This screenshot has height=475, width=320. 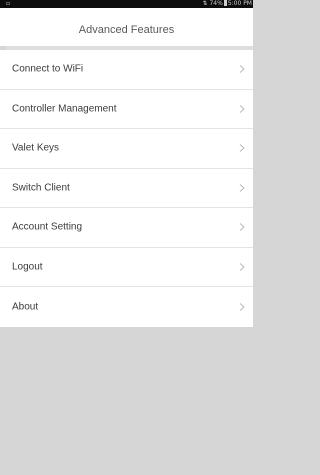 I want to click on menu-item-controller-management: Controller Management, so click(x=126, y=109).